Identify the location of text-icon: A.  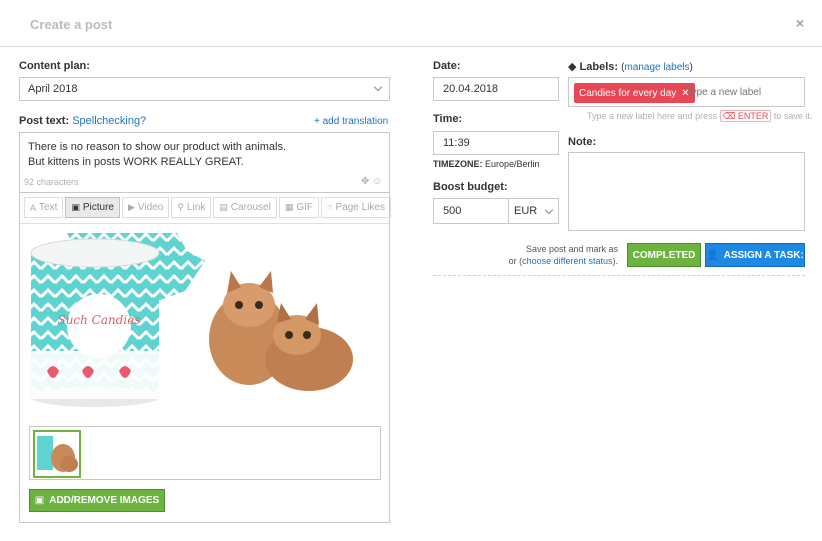
(33, 207).